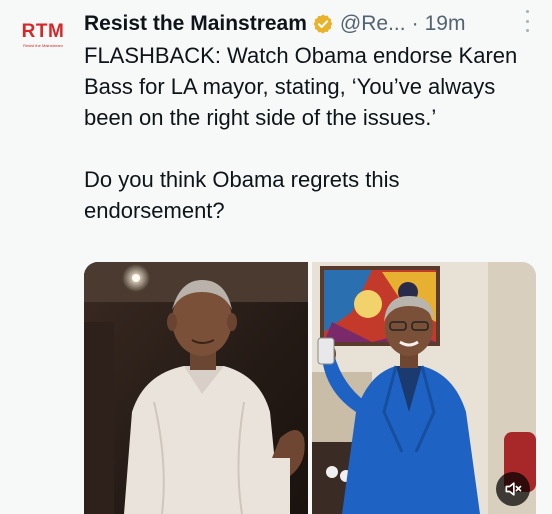 This screenshot has height=514, width=552. I want to click on verified-badge-icon, so click(323, 24).